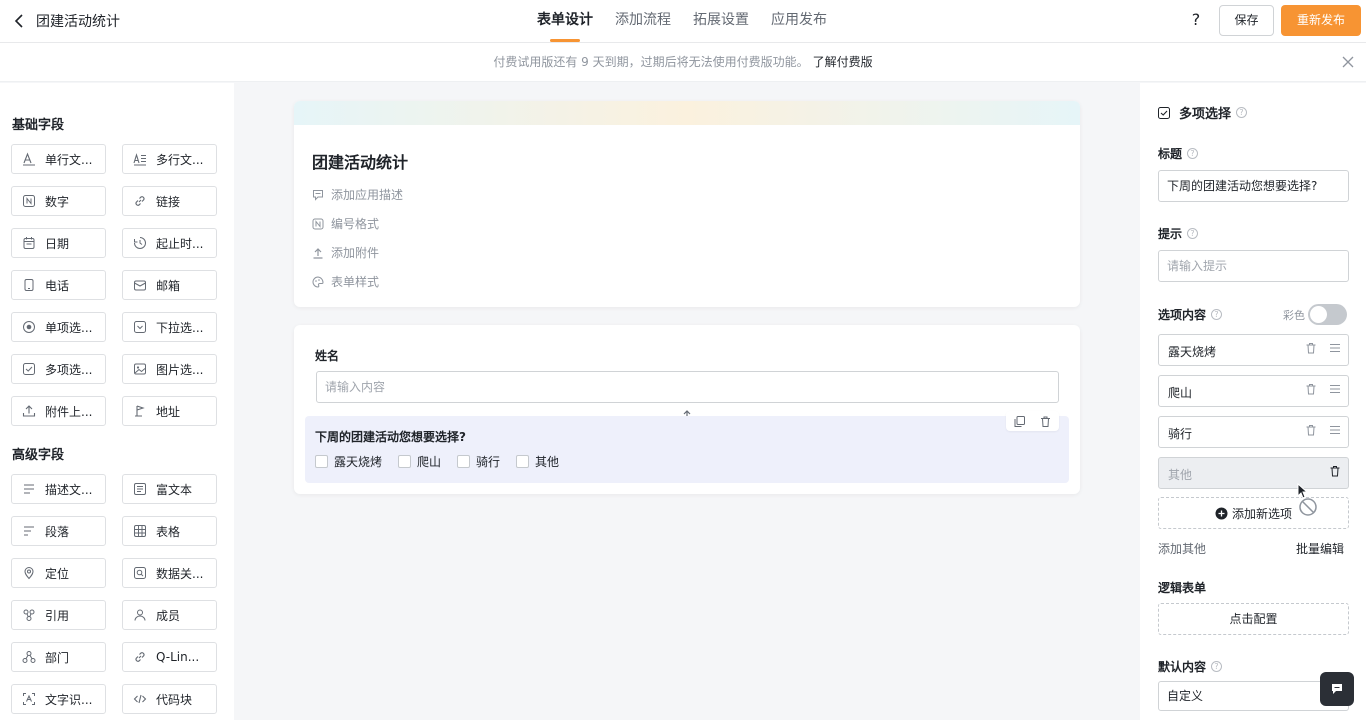  Describe the element at coordinates (58, 573) in the screenshot. I see `field-type-button: 定位` at that location.